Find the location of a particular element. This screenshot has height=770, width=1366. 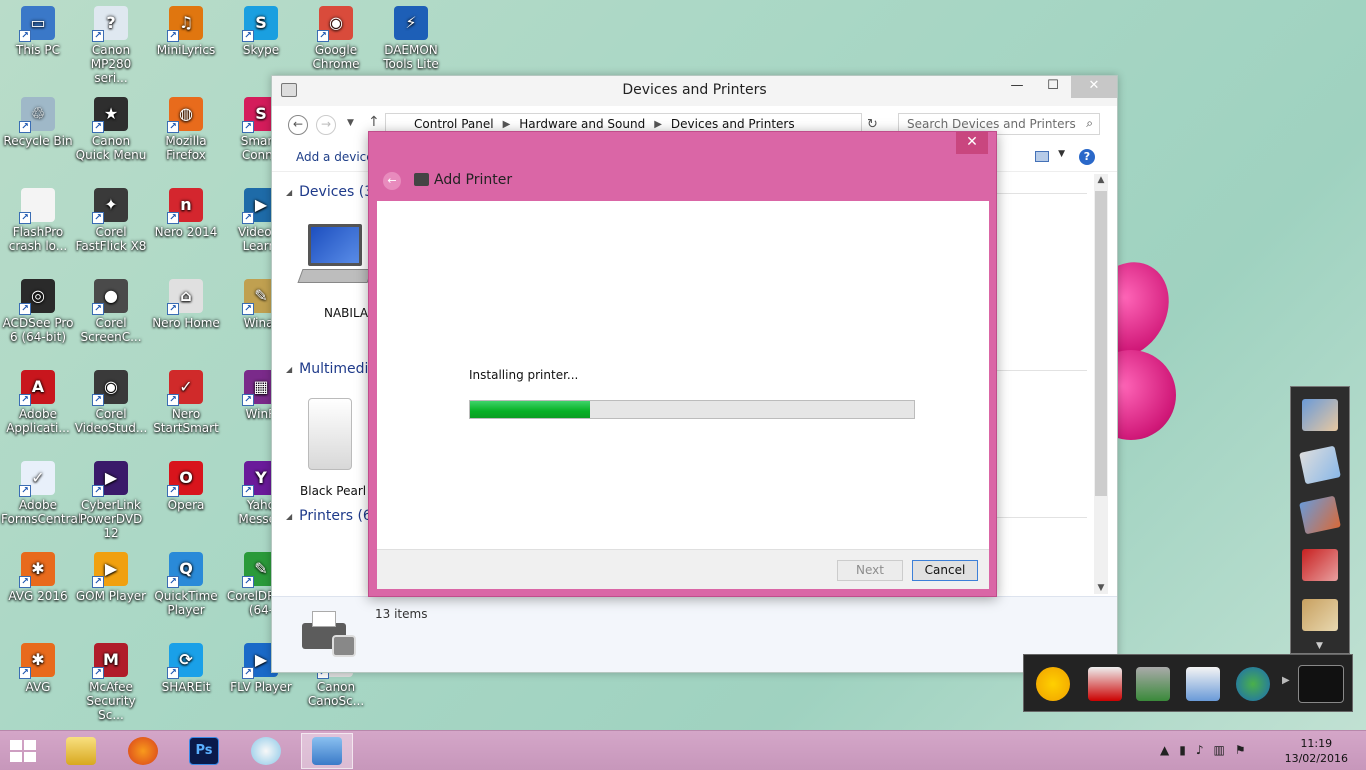

desktop-icon: ✓ ↗ Adobe FormsCentral is located at coordinates (41, 493).